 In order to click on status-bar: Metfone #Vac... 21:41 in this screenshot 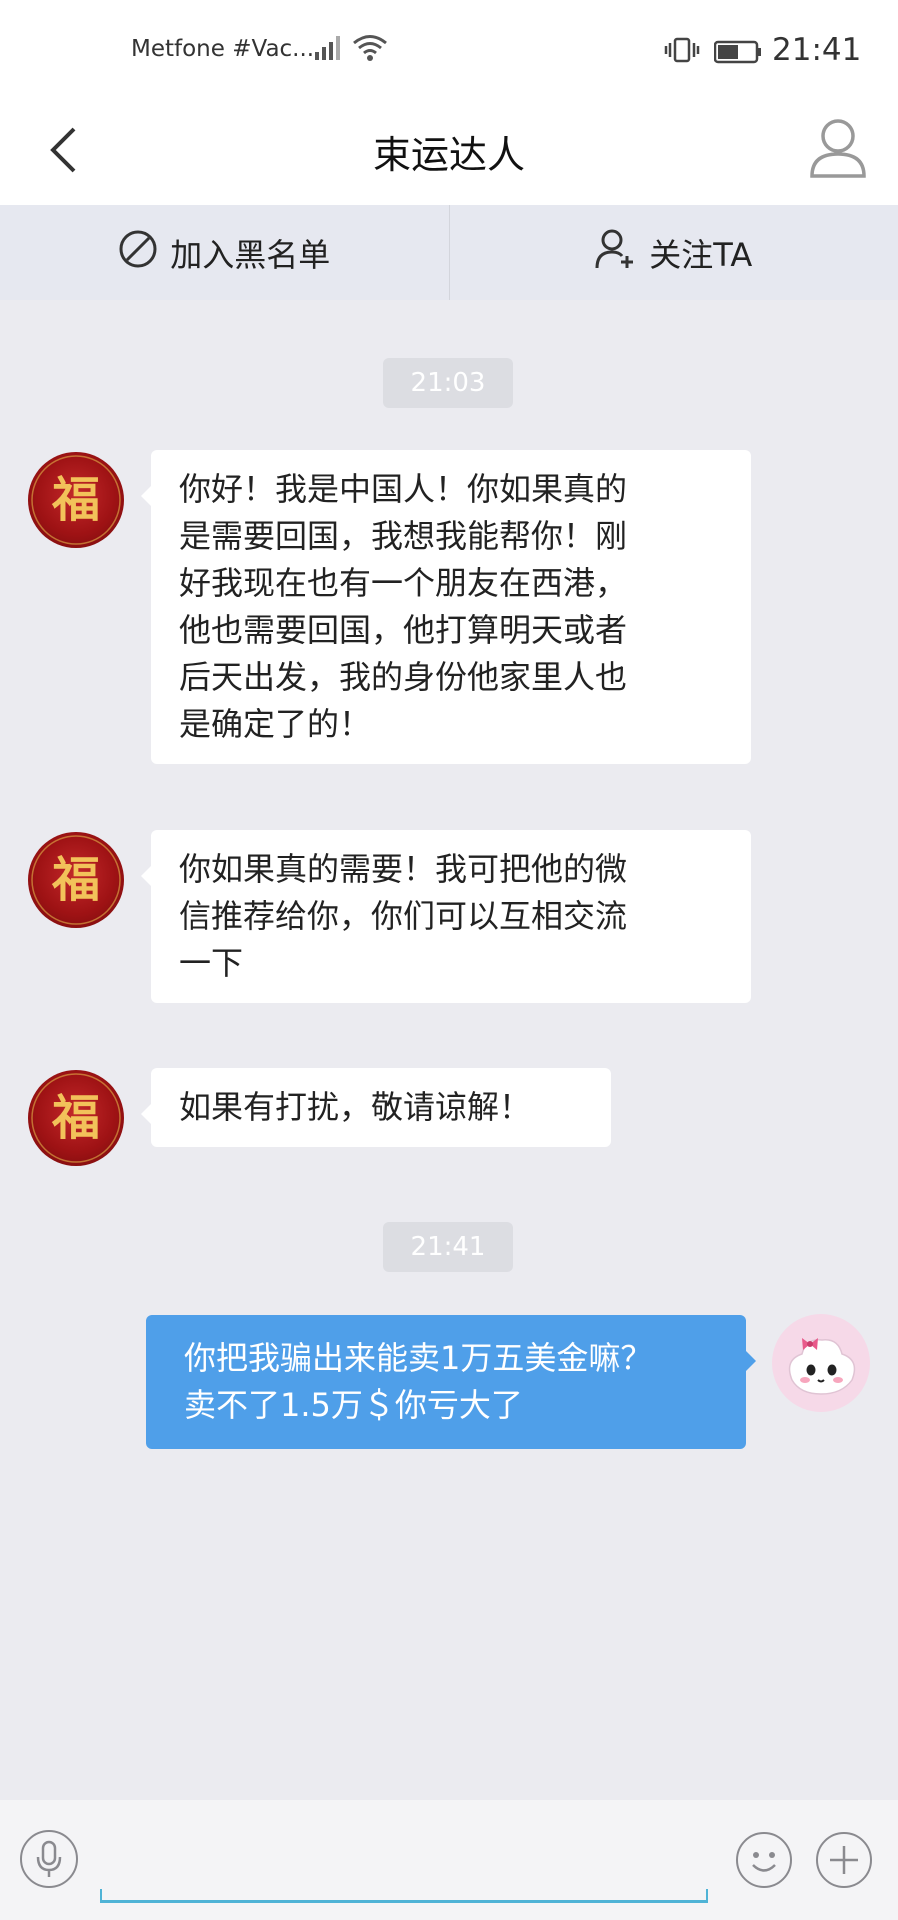, I will do `click(449, 50)`.